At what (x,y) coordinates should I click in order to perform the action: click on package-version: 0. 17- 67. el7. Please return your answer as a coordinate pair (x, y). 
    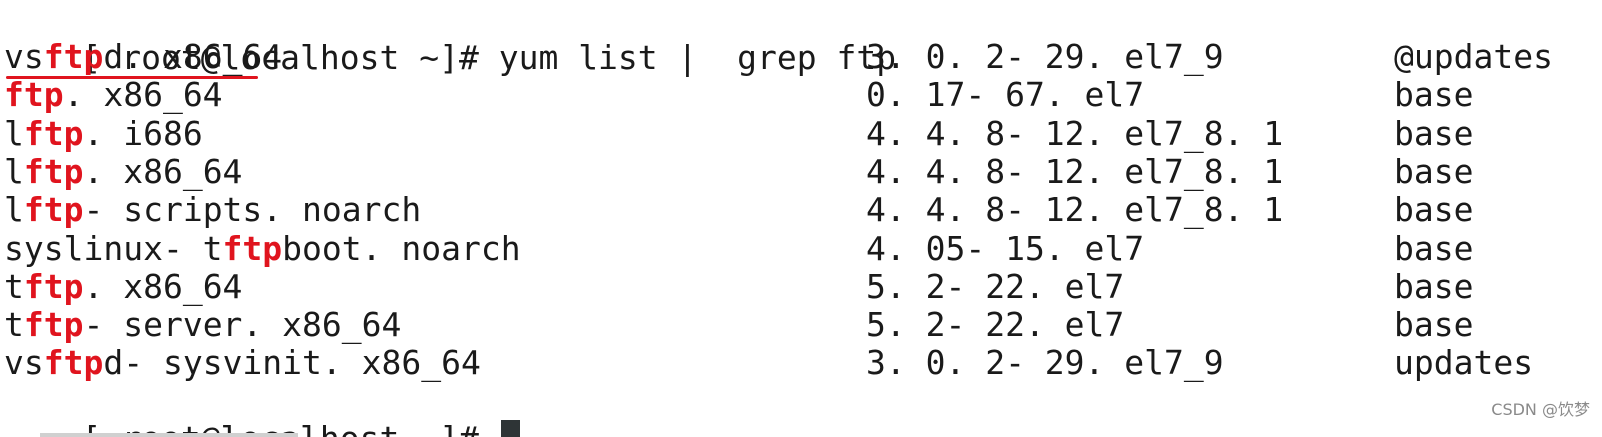
    Looking at the image, I should click on (1005, 95).